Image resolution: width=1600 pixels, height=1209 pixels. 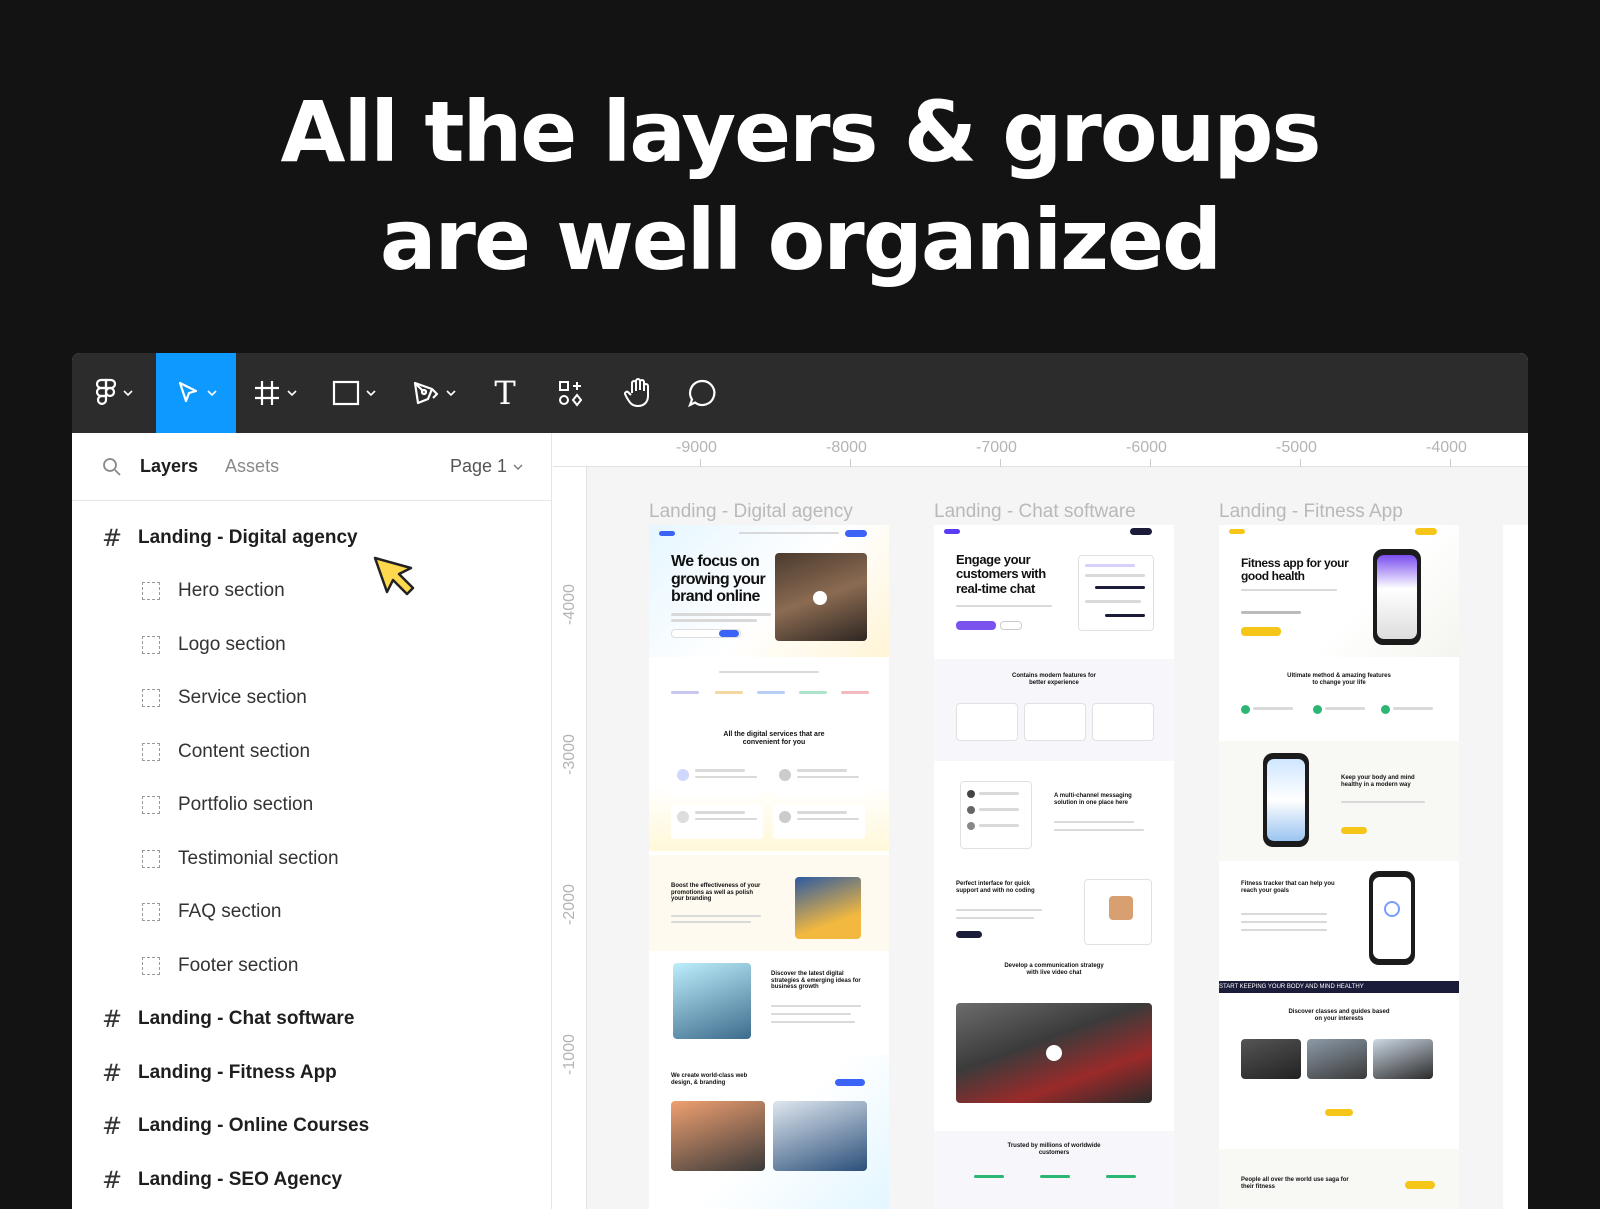 I want to click on layer-content-section: Content section, so click(x=311, y=752).